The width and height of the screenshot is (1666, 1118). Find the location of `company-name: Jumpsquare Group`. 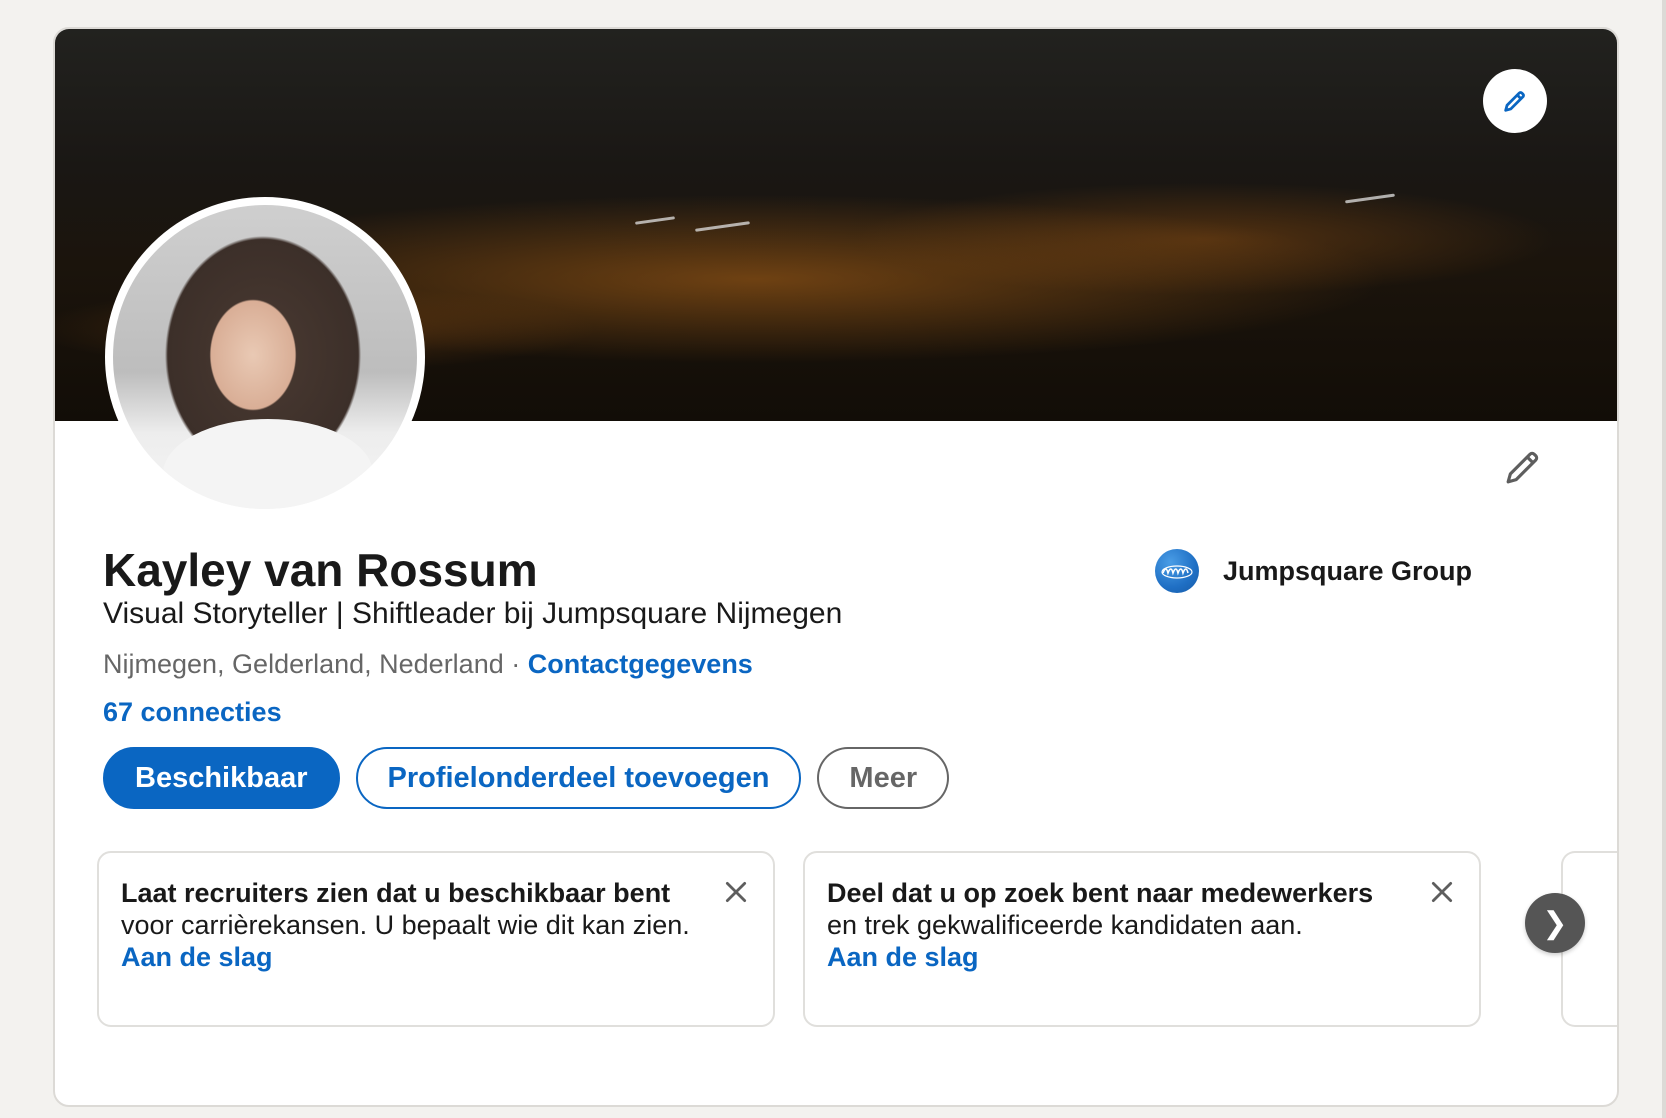

company-name: Jumpsquare Group is located at coordinates (1348, 570).